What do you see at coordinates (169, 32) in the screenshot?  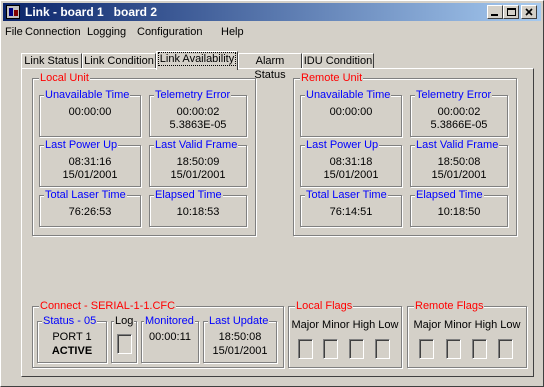 I see `menu-configuration: Configuration` at bounding box center [169, 32].